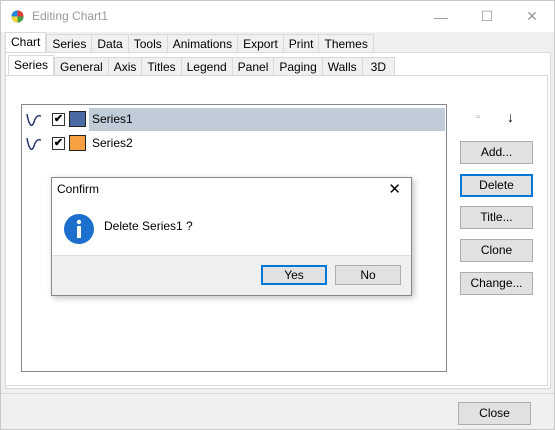  Describe the element at coordinates (494, 413) in the screenshot. I see `close-editor-button: Close` at that location.